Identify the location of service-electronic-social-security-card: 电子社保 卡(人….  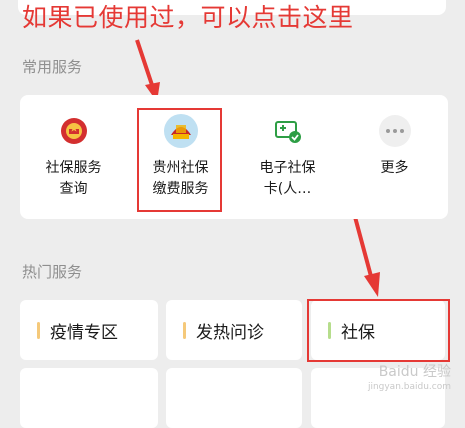
(287, 157).